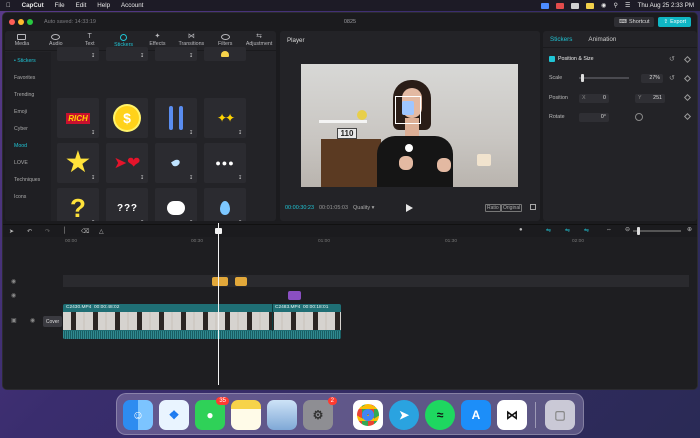 Image resolution: width=700 pixels, height=438 pixels. I want to click on link-icon: ⇋, so click(567, 230).